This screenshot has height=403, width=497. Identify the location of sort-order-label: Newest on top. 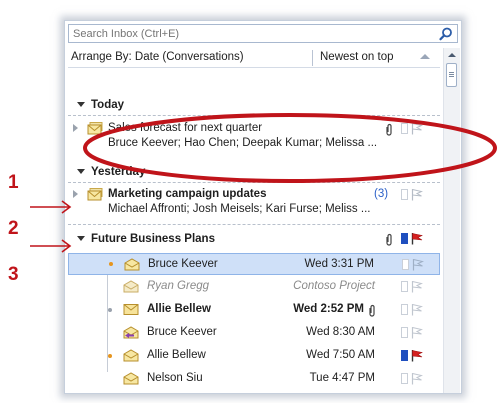
(357, 57).